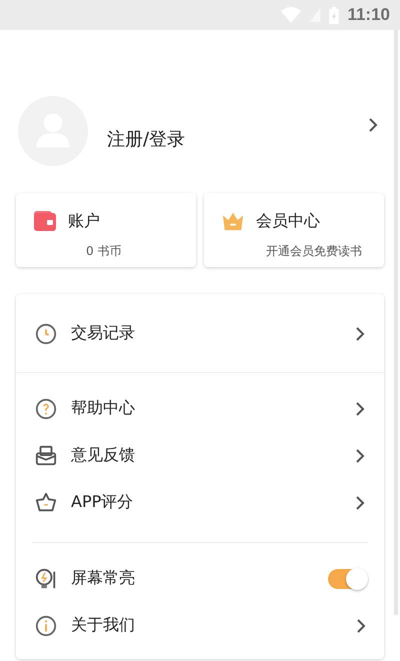 The width and height of the screenshot is (400, 661). Describe the element at coordinates (368, 15) in the screenshot. I see `status-time: 11:10` at that location.